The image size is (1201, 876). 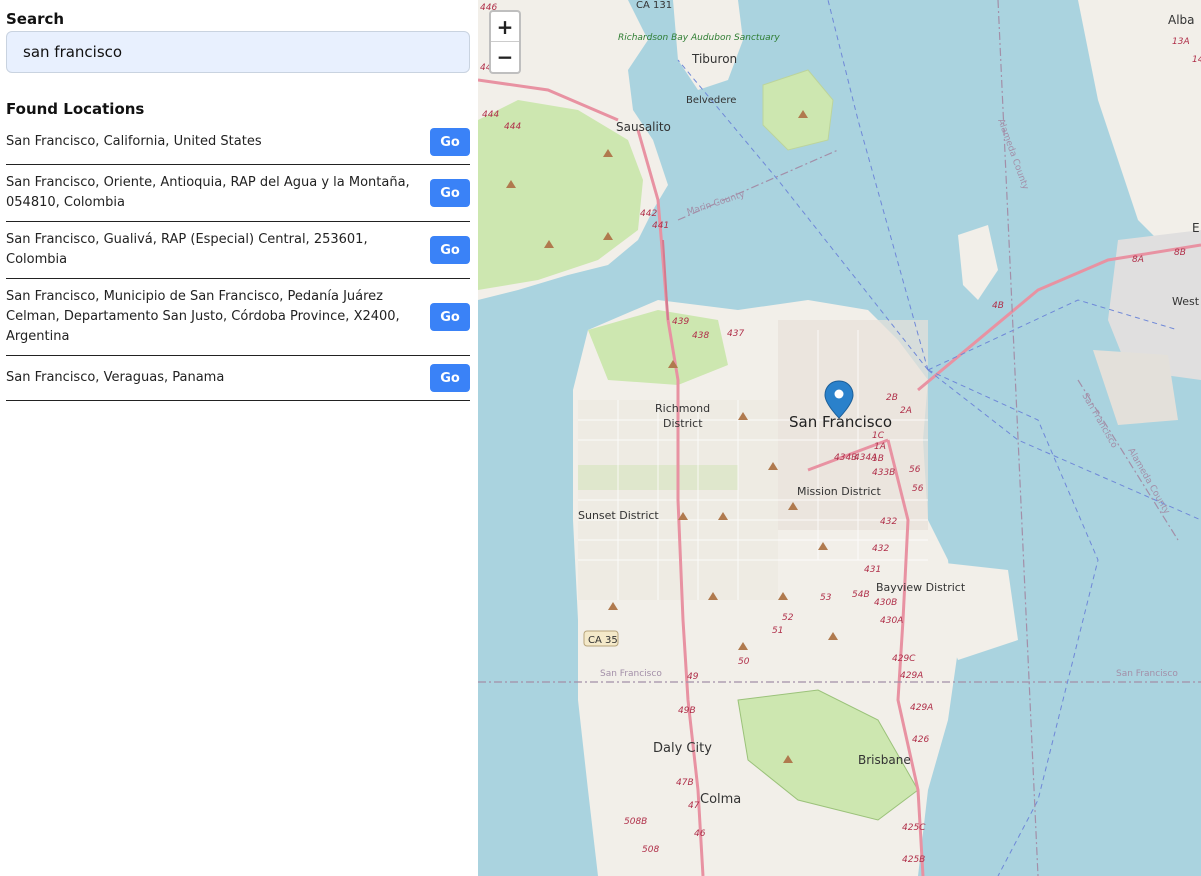 I want to click on zoom-control: + −, so click(x=505, y=42).